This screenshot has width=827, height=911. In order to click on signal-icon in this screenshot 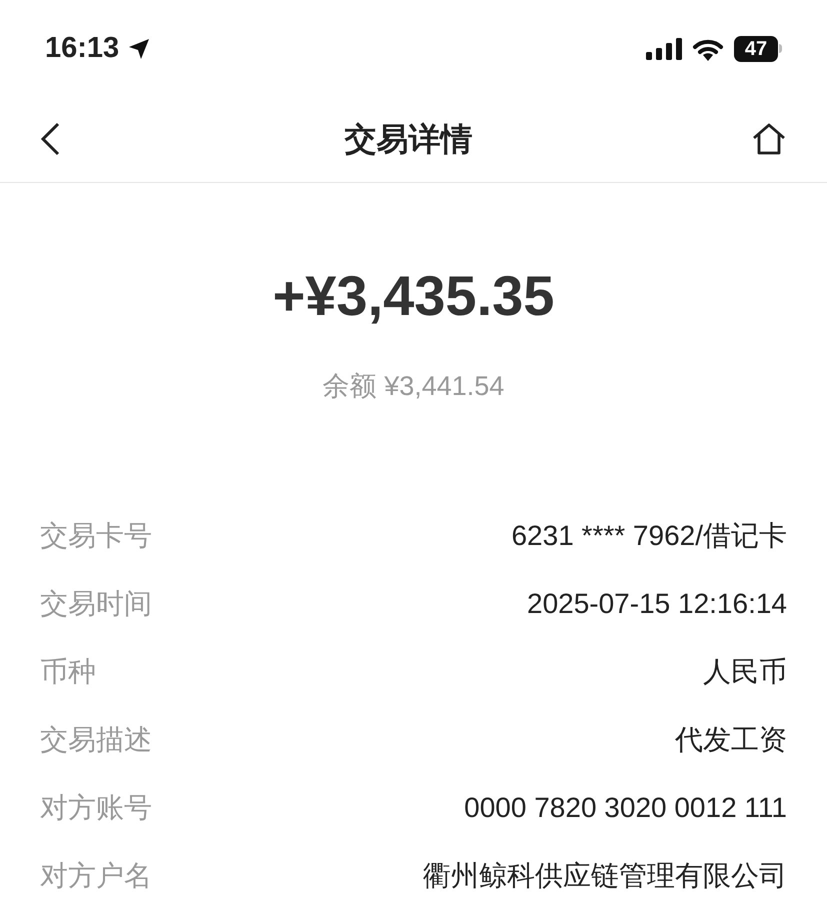, I will do `click(664, 49)`.